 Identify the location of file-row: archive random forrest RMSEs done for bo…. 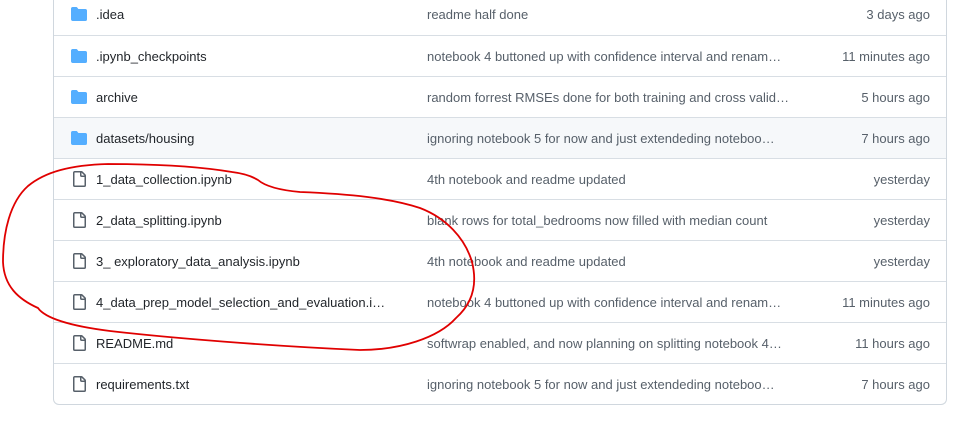
(500, 96).